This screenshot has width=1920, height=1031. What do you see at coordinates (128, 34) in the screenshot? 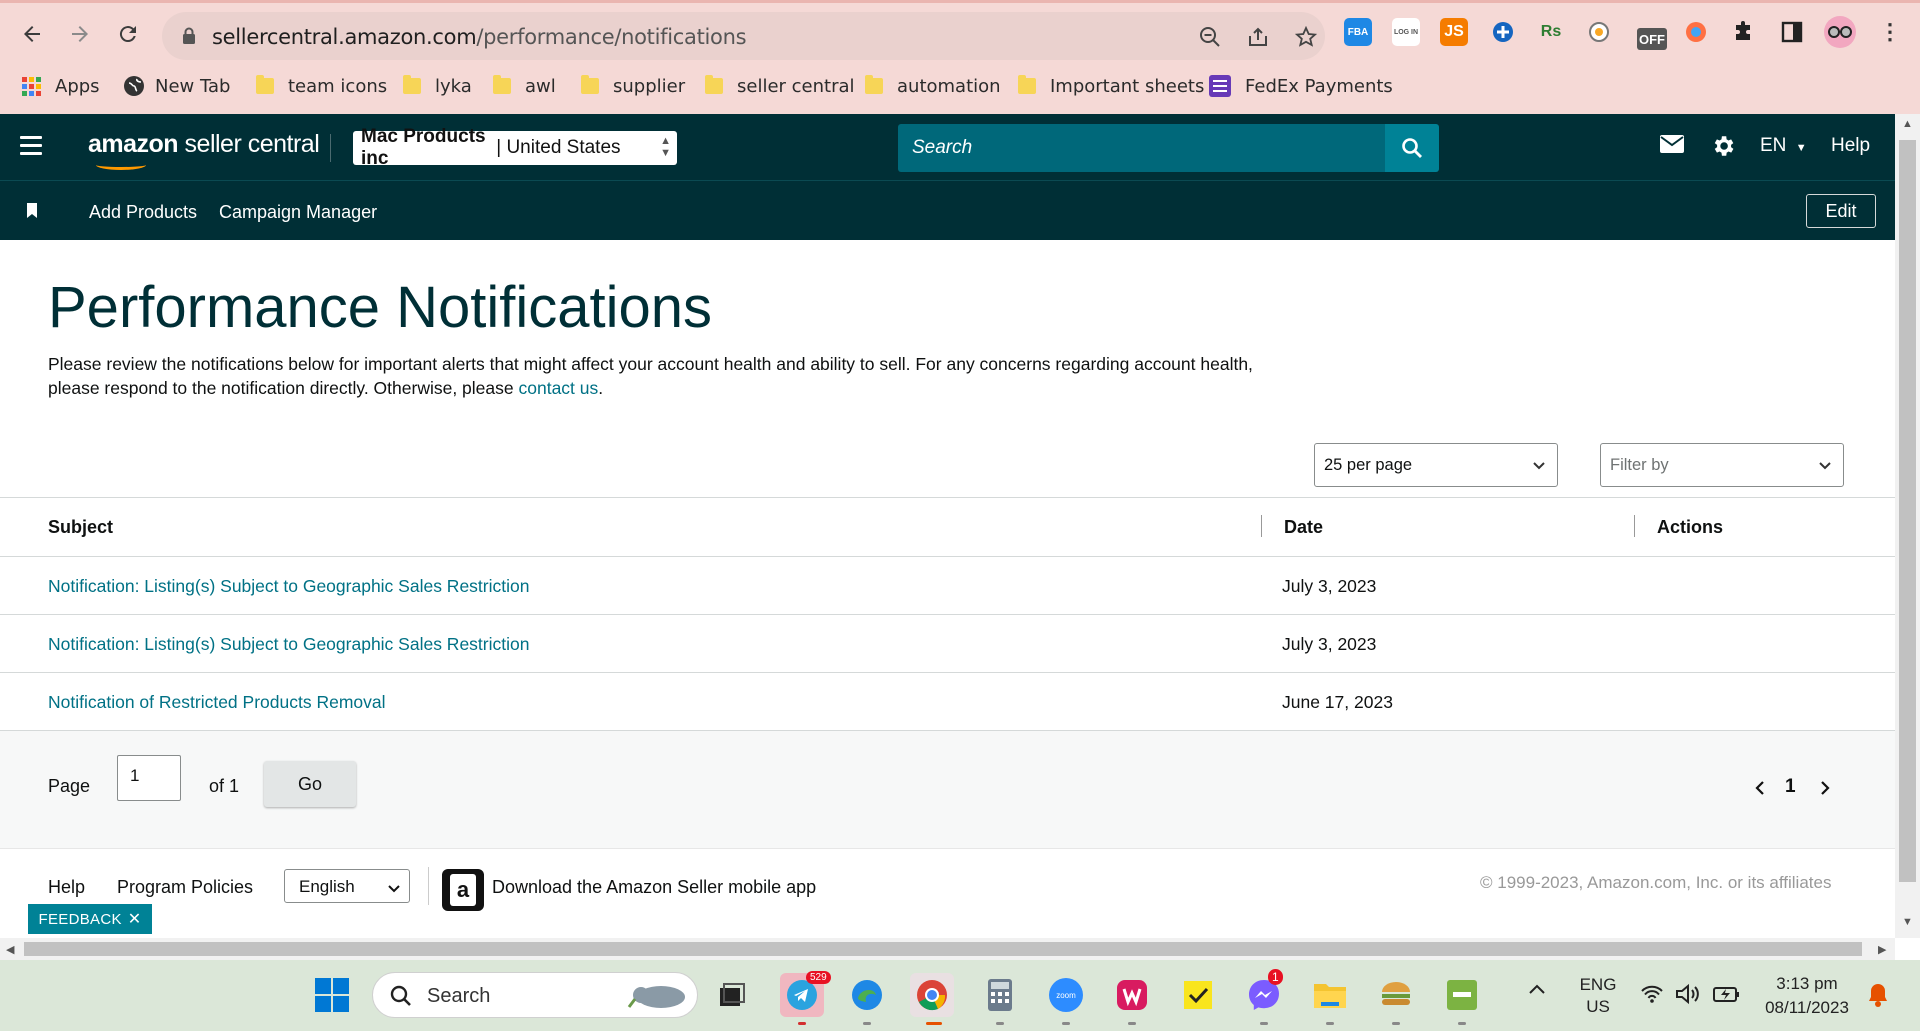
I see `reload-icon` at bounding box center [128, 34].